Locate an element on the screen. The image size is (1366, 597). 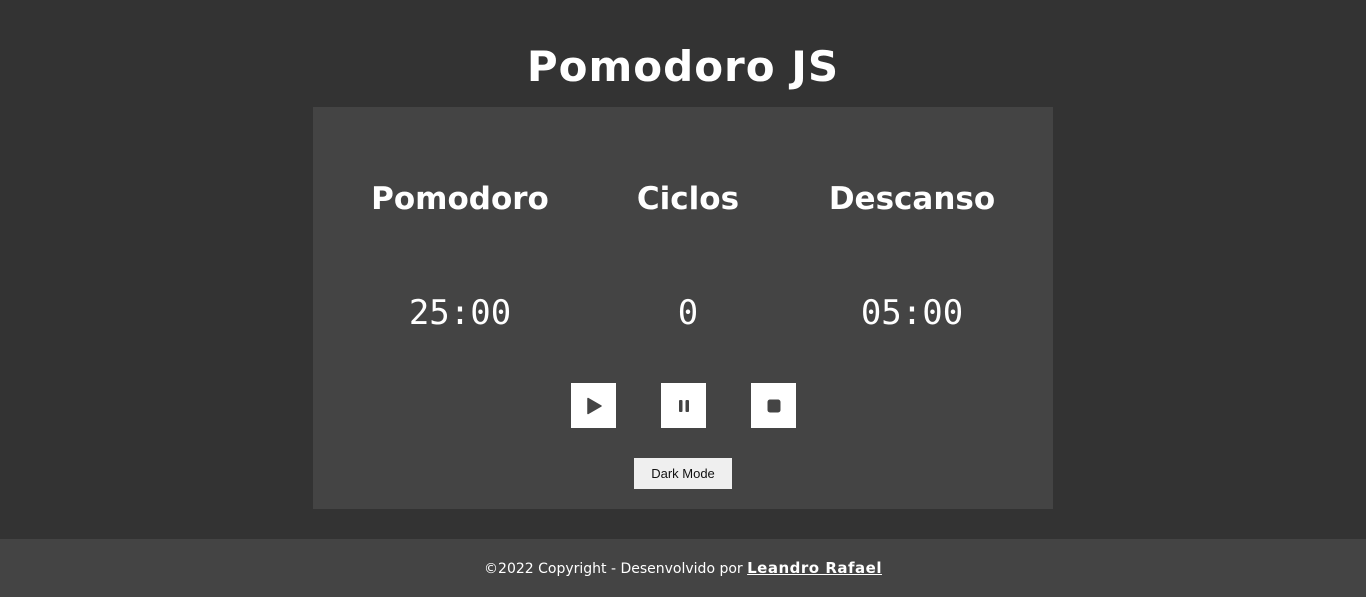
pomodoro-timer: 25:00 is located at coordinates (460, 313).